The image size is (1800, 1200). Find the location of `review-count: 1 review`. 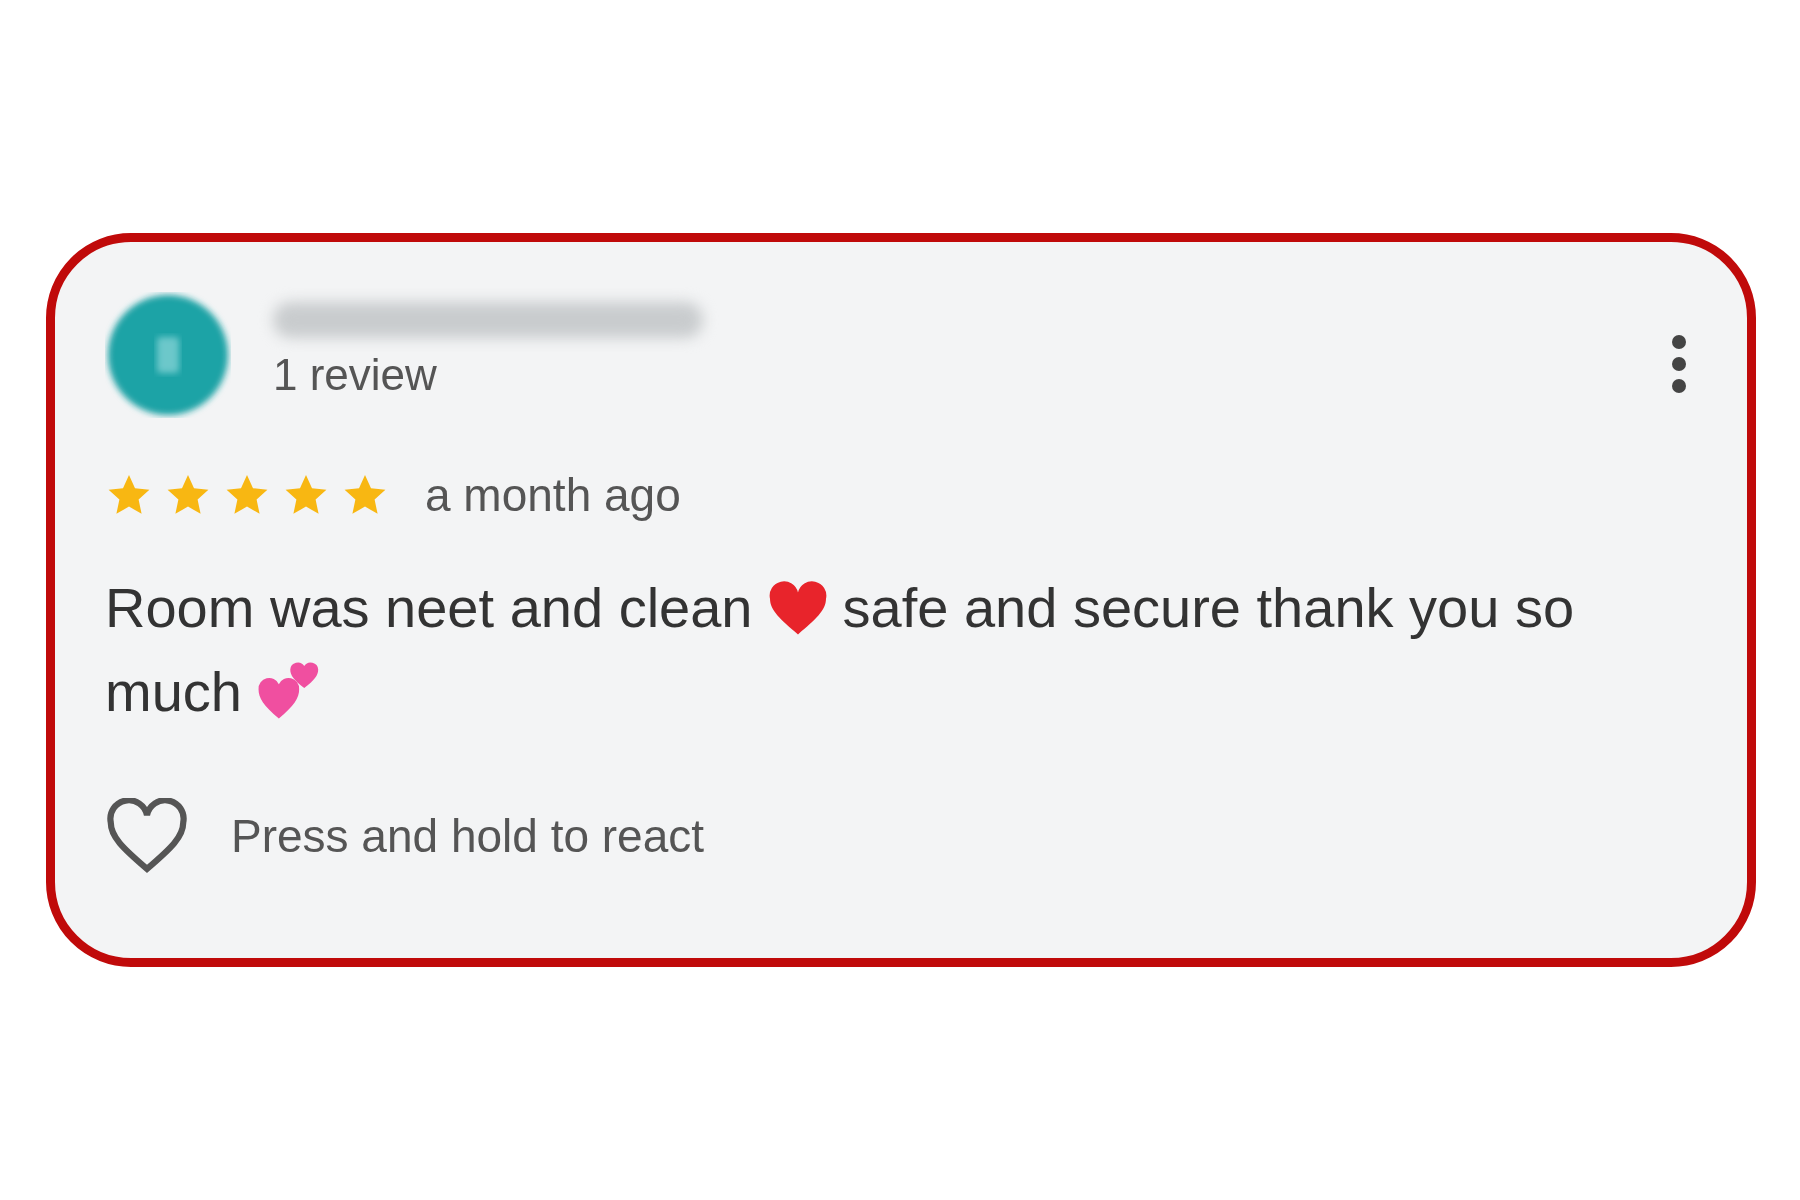

review-count: 1 review is located at coordinates (355, 375).